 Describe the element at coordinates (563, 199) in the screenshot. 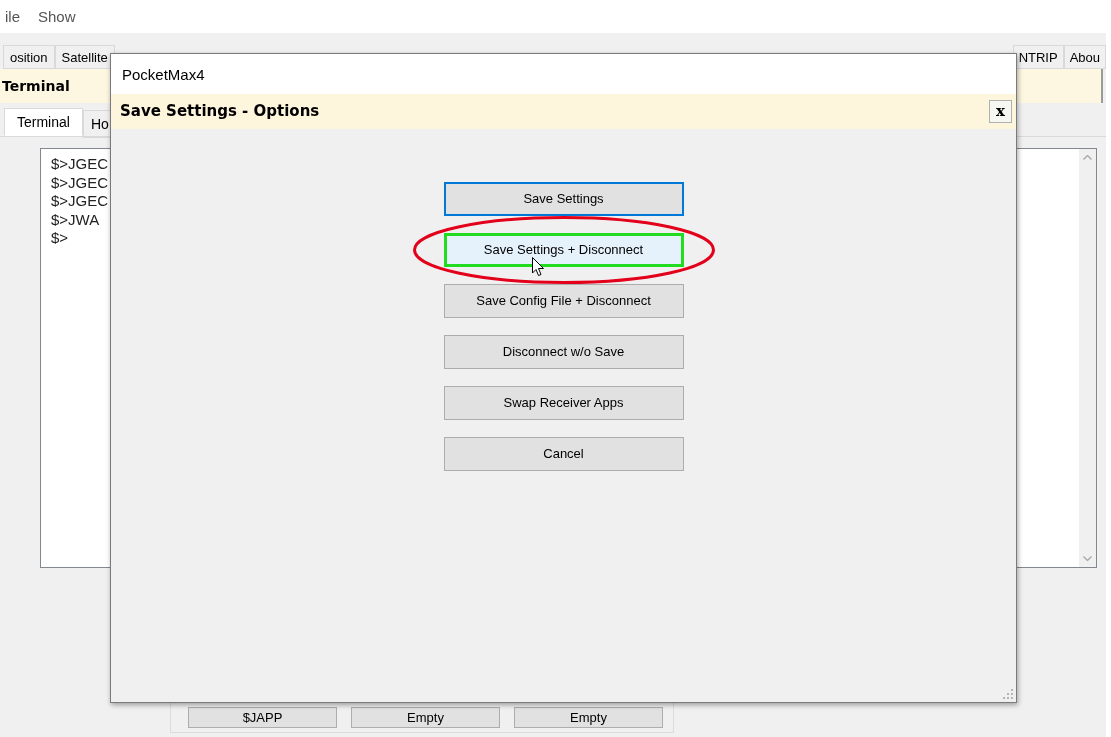

I see `dialog-button: Save Settings` at that location.